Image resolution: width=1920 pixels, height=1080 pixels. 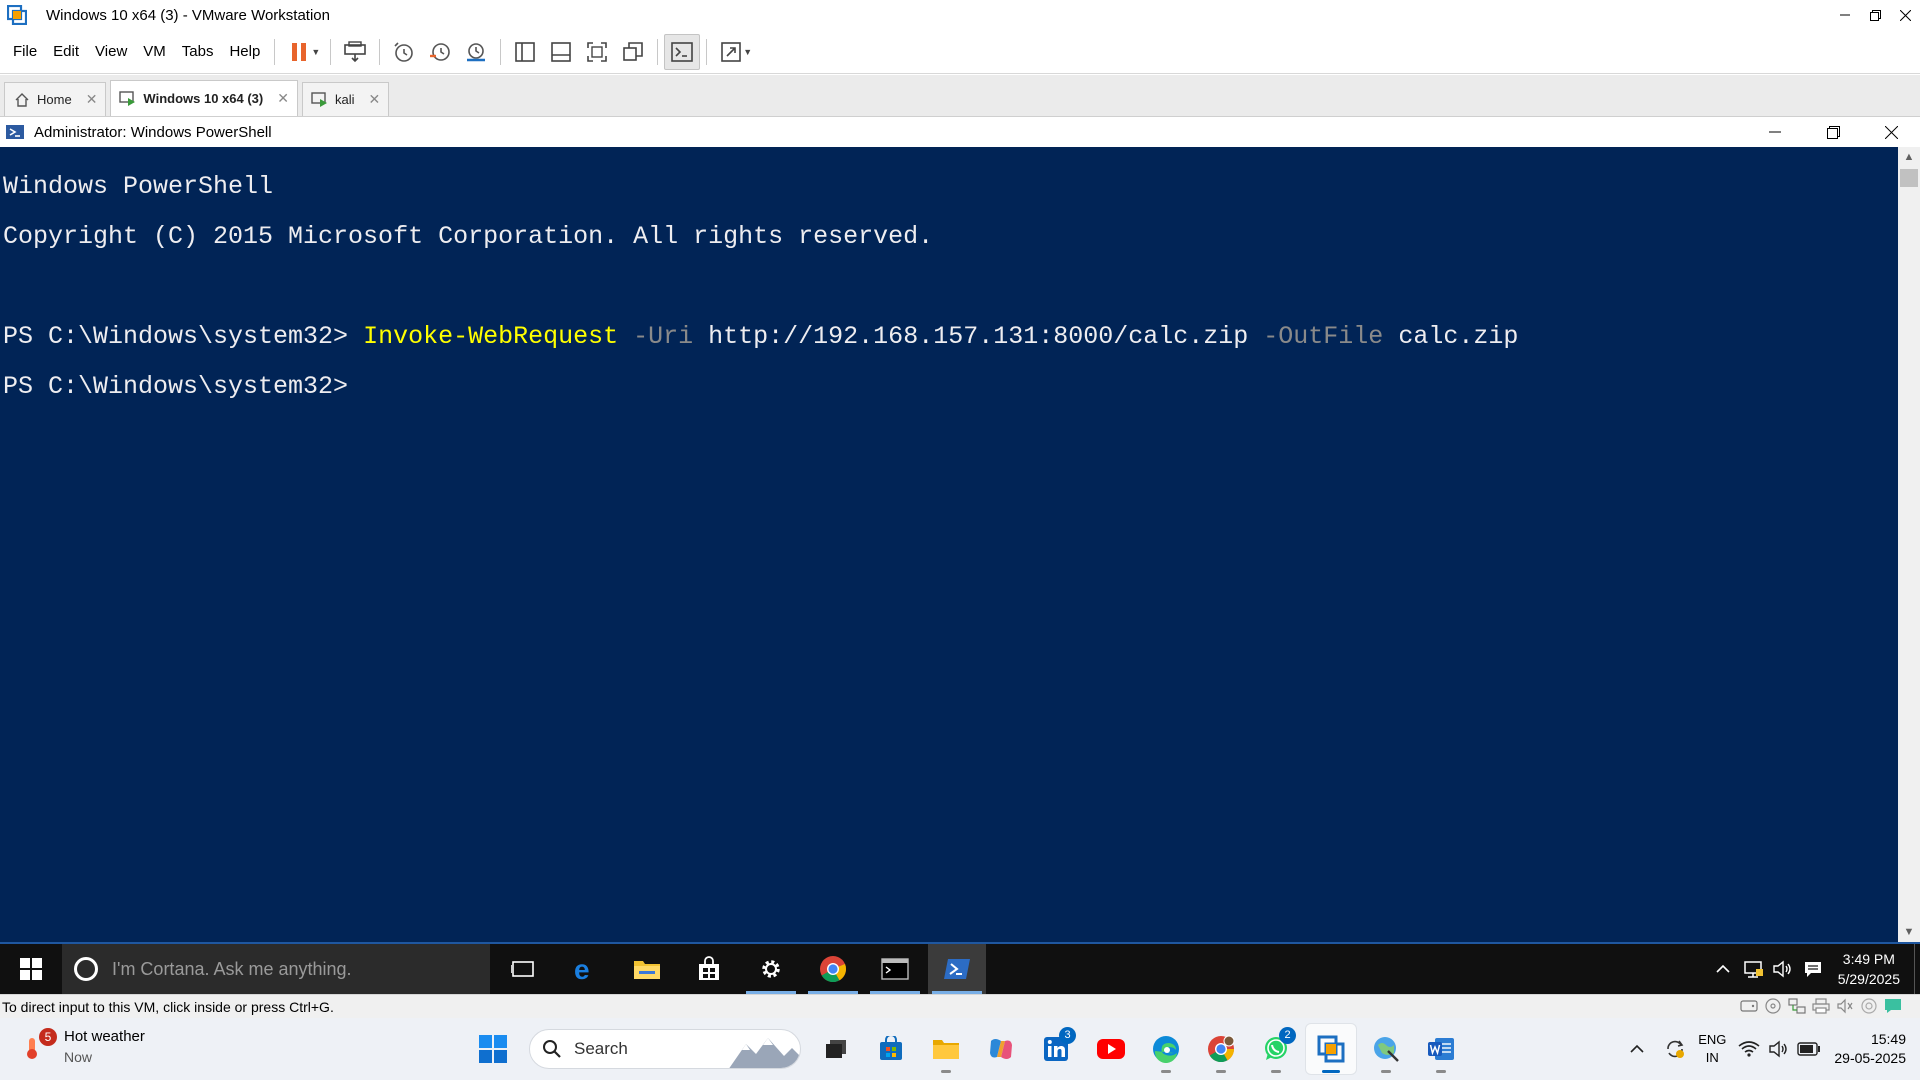 I want to click on console-scrollbar: ▲ ▼, so click(x=1909, y=544).